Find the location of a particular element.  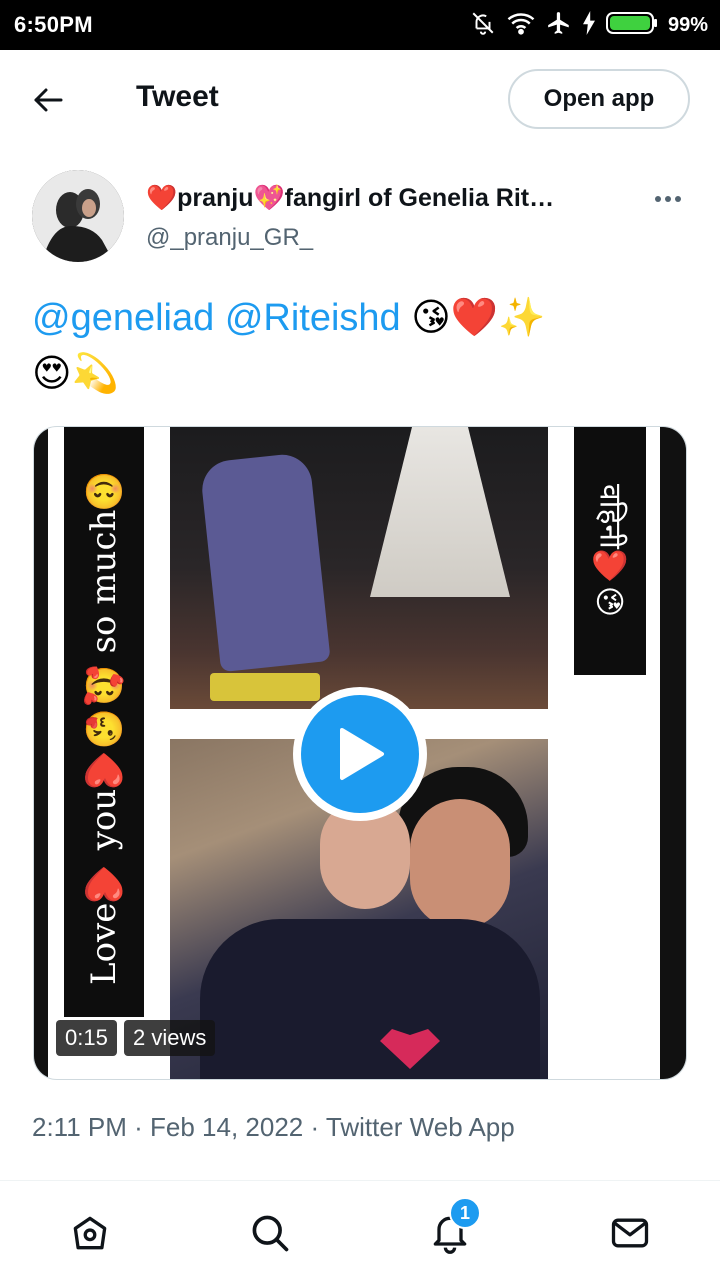

play-icon is located at coordinates (360, 754).